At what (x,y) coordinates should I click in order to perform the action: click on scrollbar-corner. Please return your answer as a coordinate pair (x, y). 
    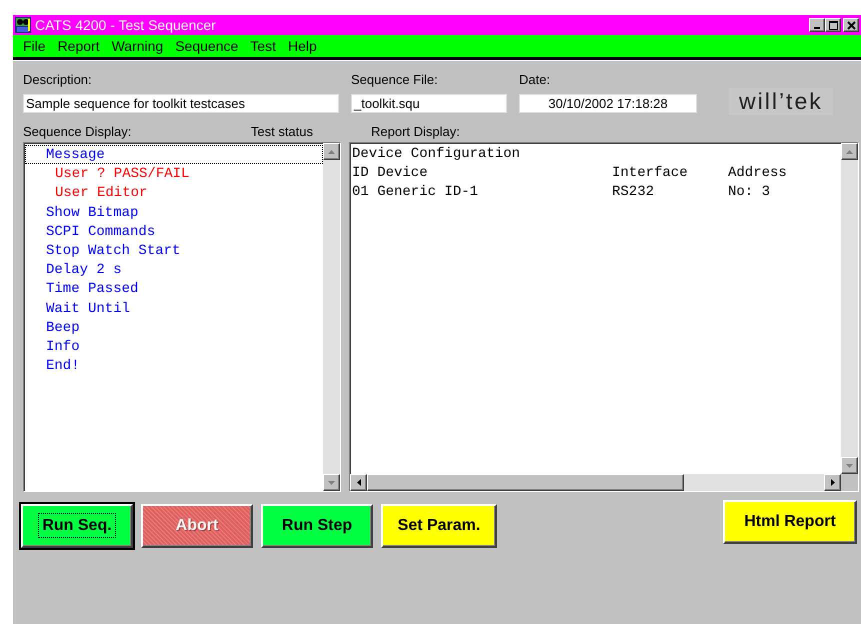
    Looking at the image, I should click on (849, 482).